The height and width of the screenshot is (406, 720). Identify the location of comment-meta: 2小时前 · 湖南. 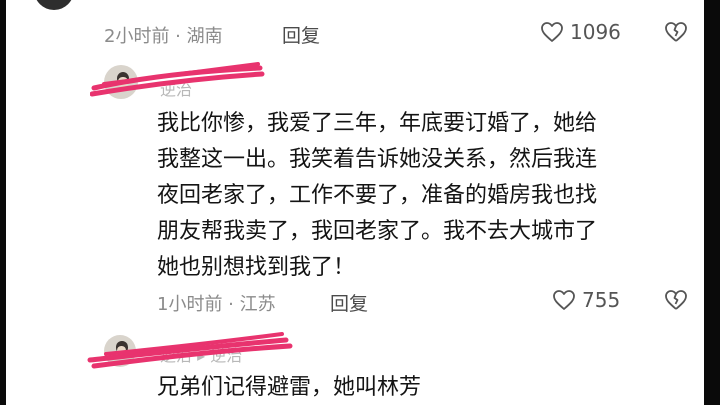
(163, 36).